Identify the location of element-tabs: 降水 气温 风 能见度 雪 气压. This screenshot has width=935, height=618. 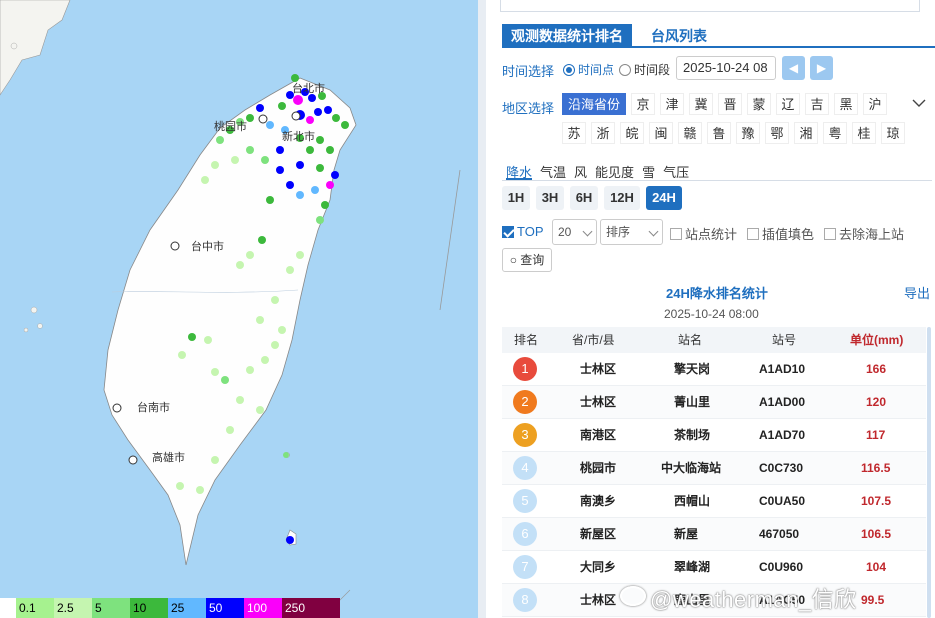
(601, 171).